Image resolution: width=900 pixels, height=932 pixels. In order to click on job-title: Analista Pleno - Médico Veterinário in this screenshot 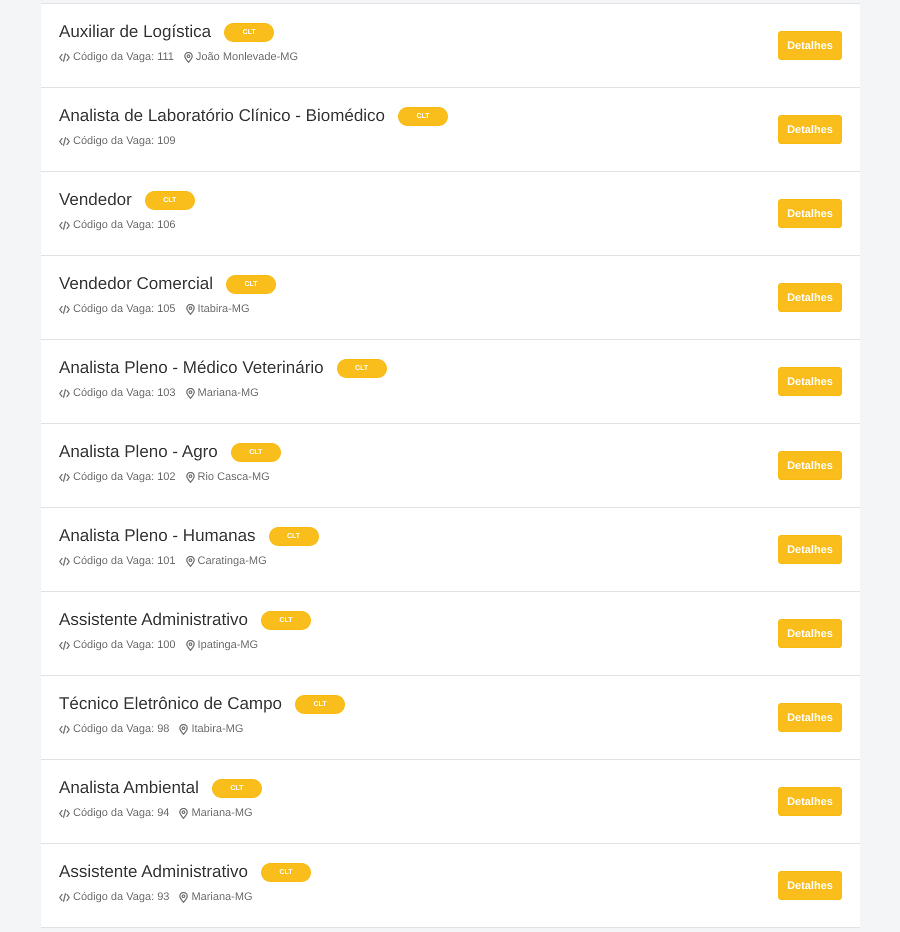, I will do `click(191, 368)`.